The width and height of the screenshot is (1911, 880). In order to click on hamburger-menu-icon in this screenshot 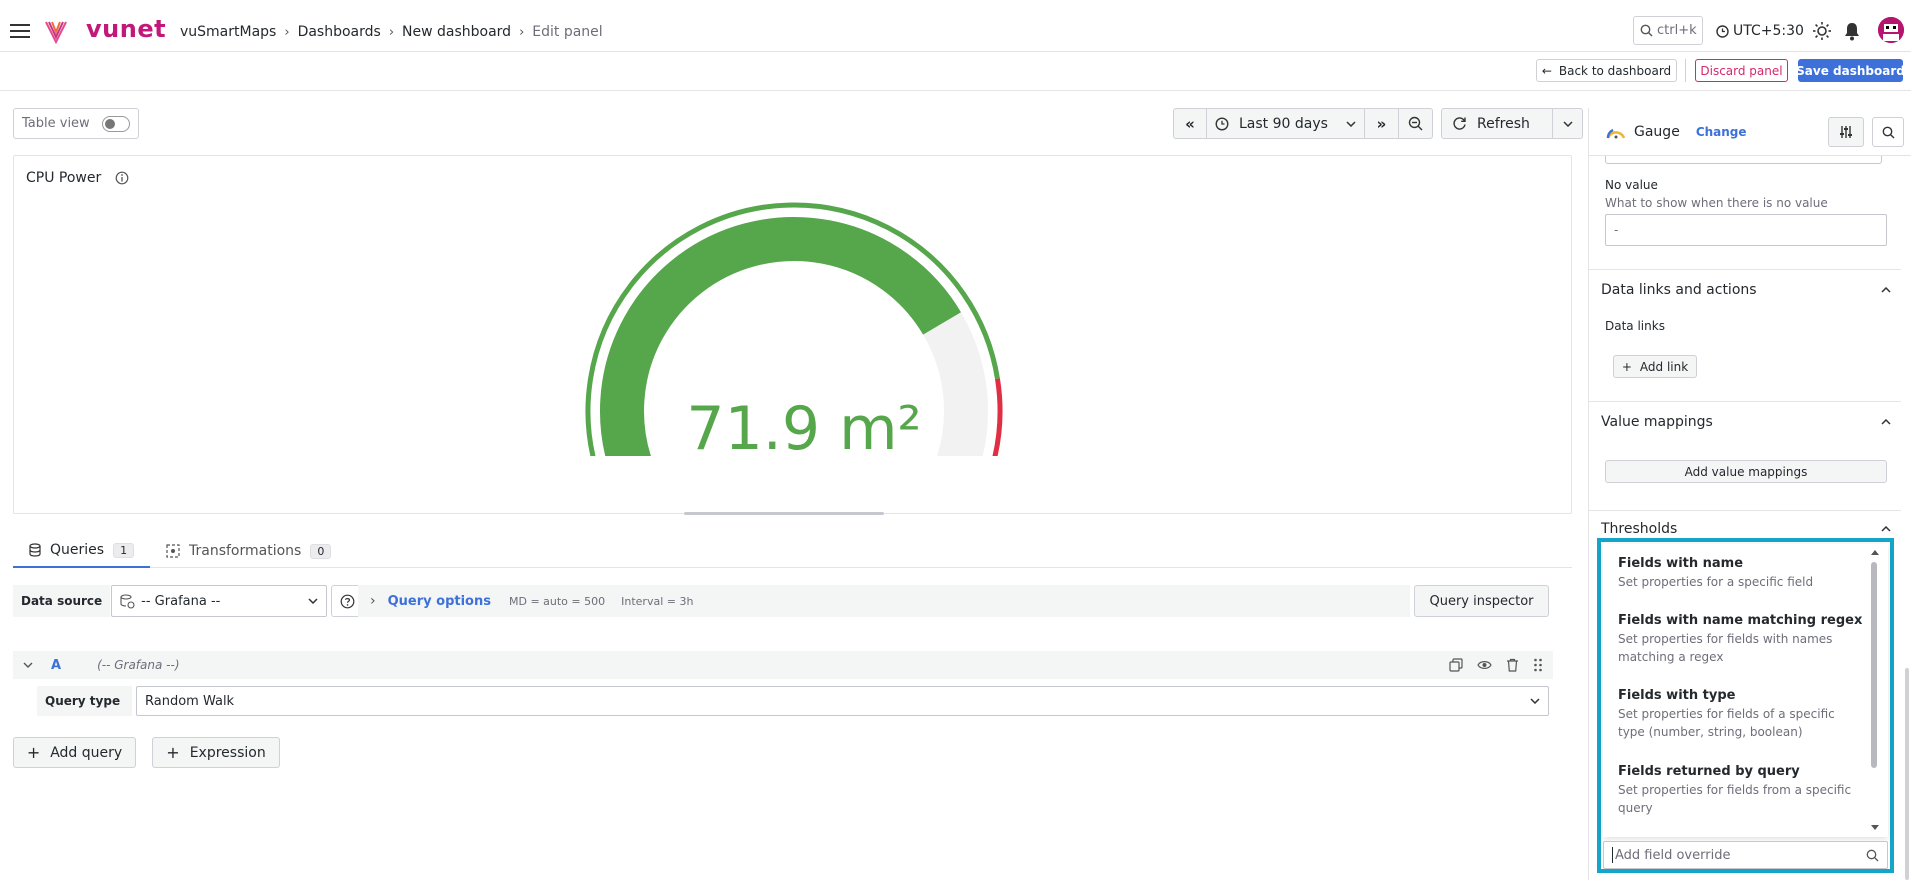, I will do `click(20, 31)`.